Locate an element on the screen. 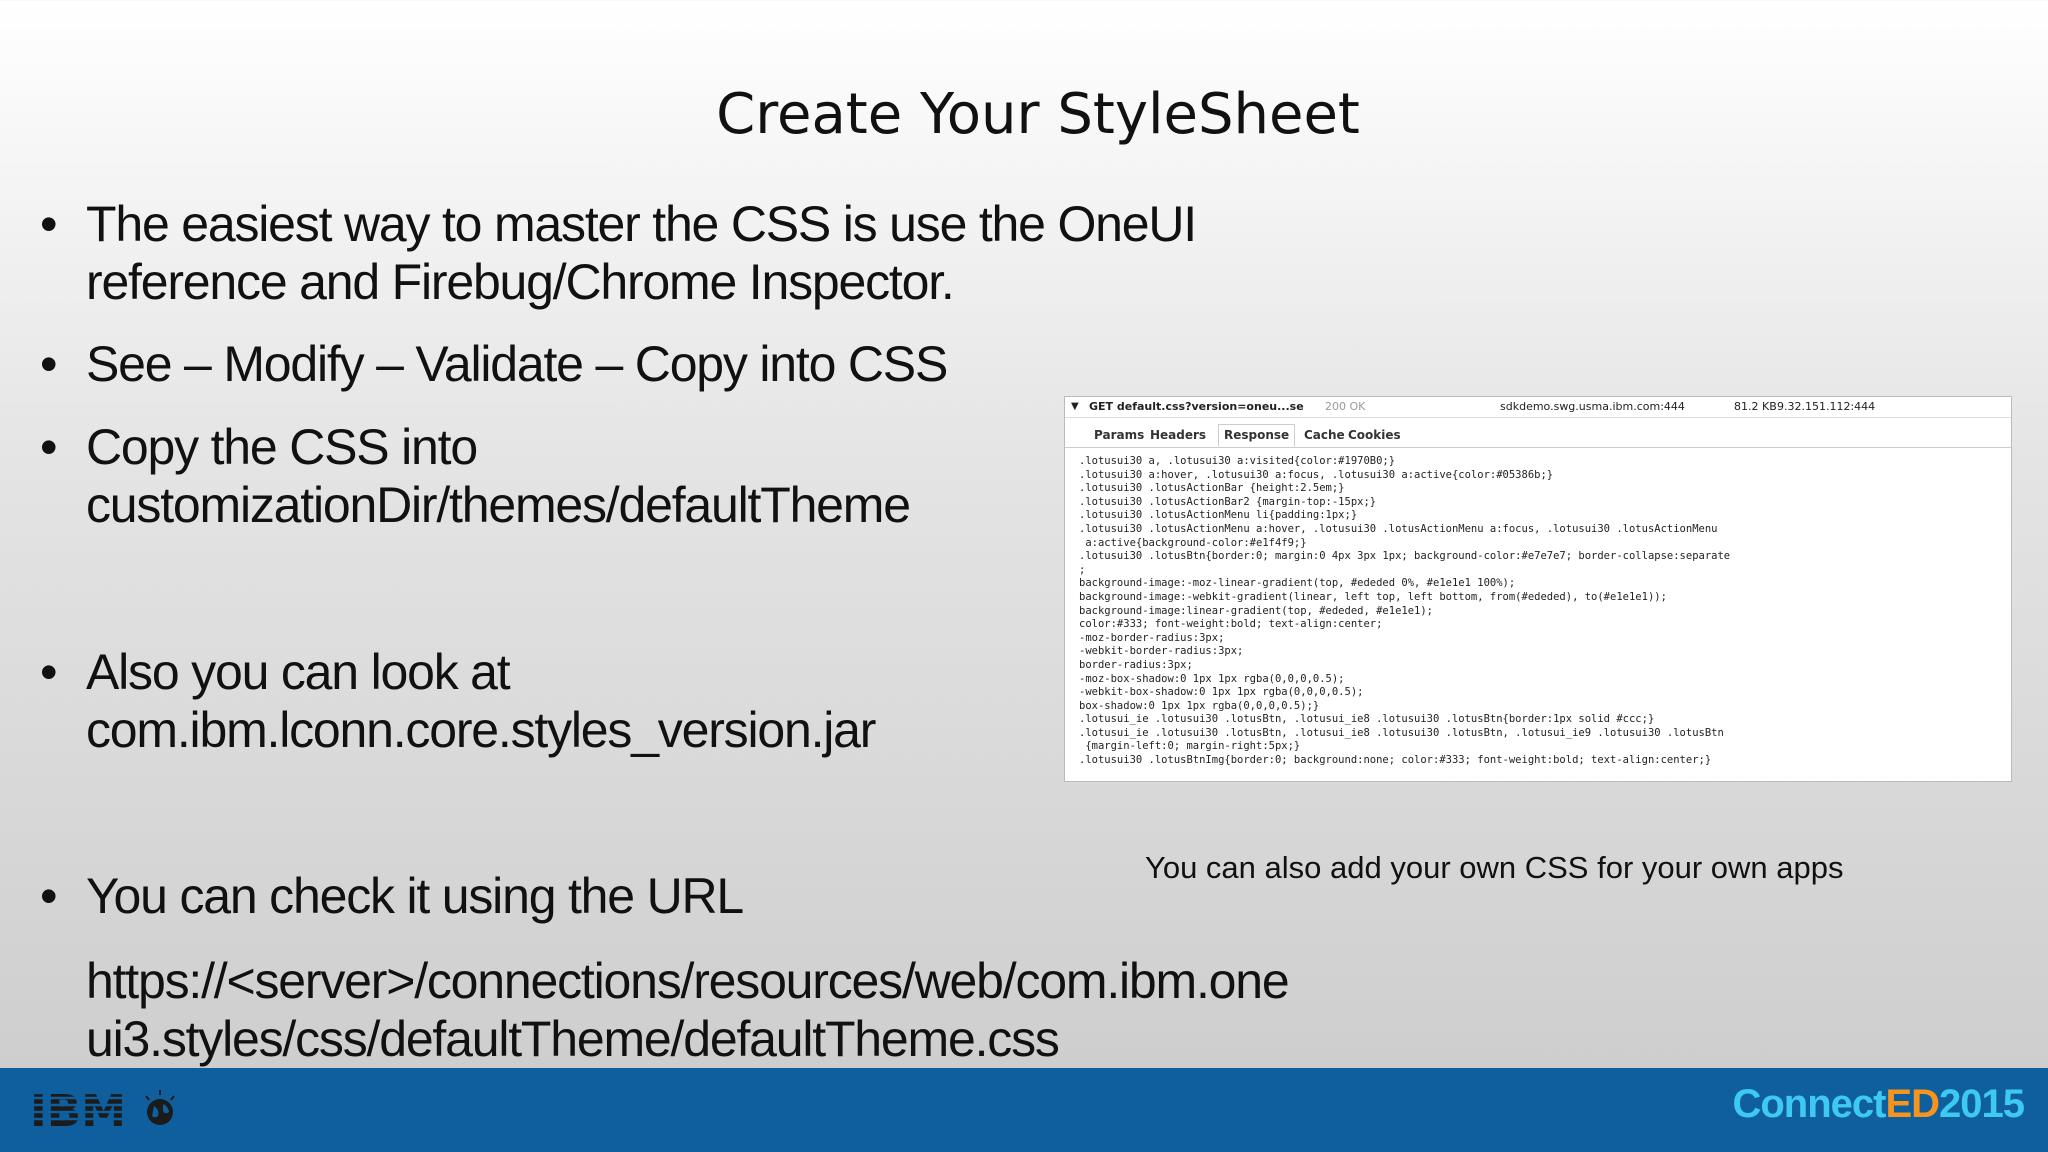 Image resolution: width=2048 pixels, height=1152 pixels. request-url: GET default.css?version=oneu...se is located at coordinates (1196, 406).